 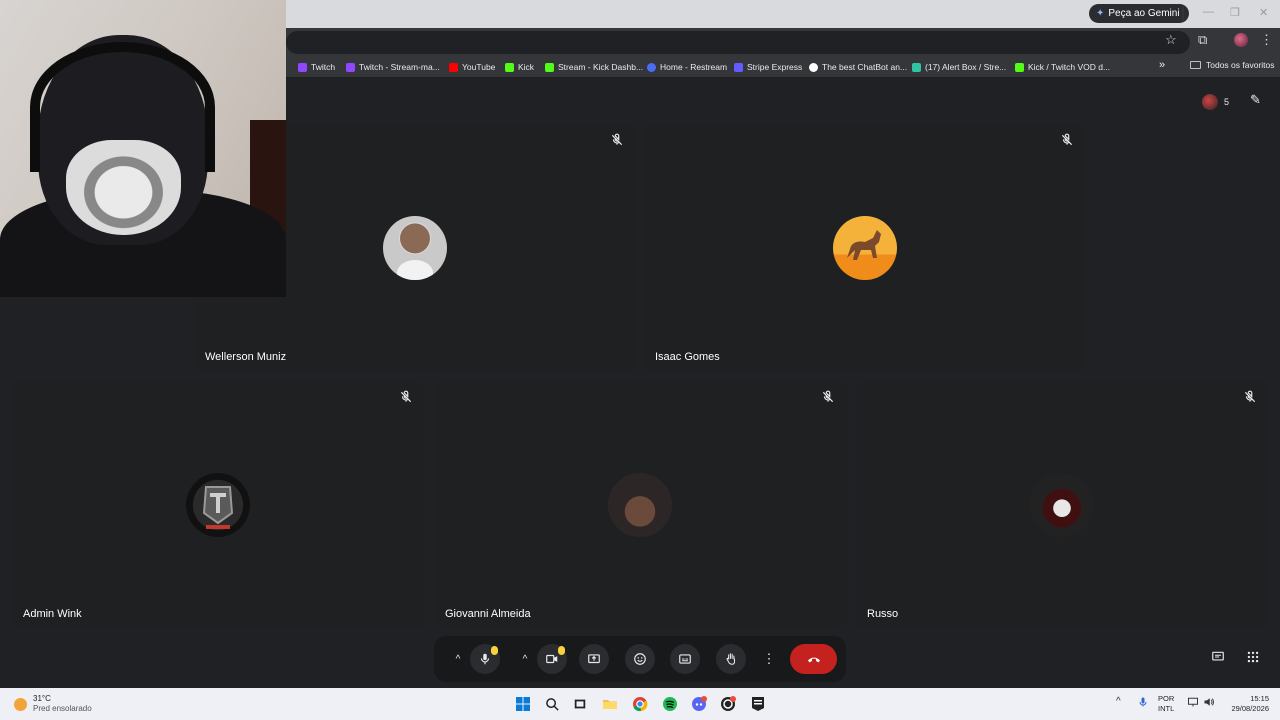 What do you see at coordinates (580, 704) in the screenshot?
I see `task-view-button` at bounding box center [580, 704].